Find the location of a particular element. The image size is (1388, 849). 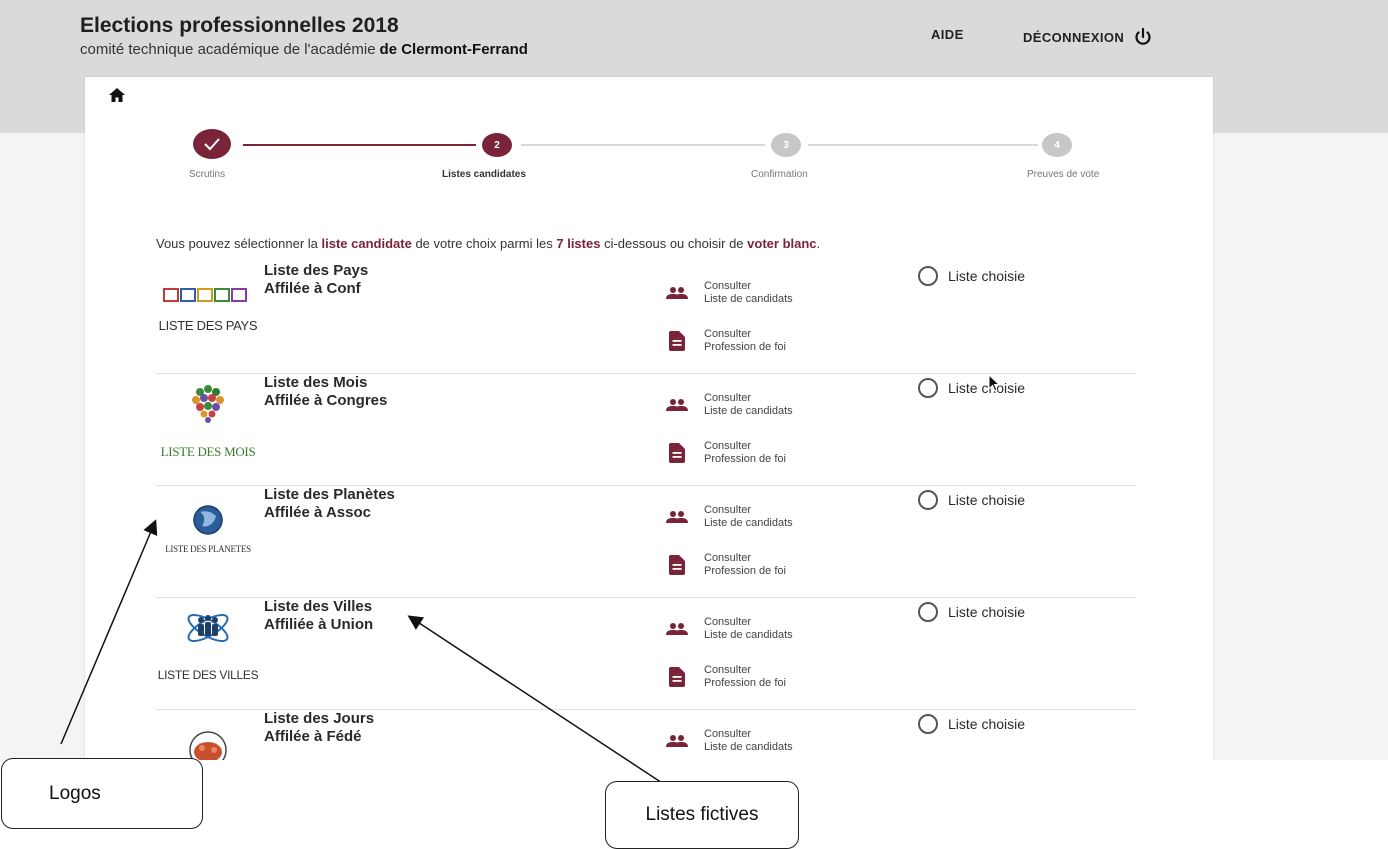

list-name: Liste des Villes is located at coordinates (318, 606).